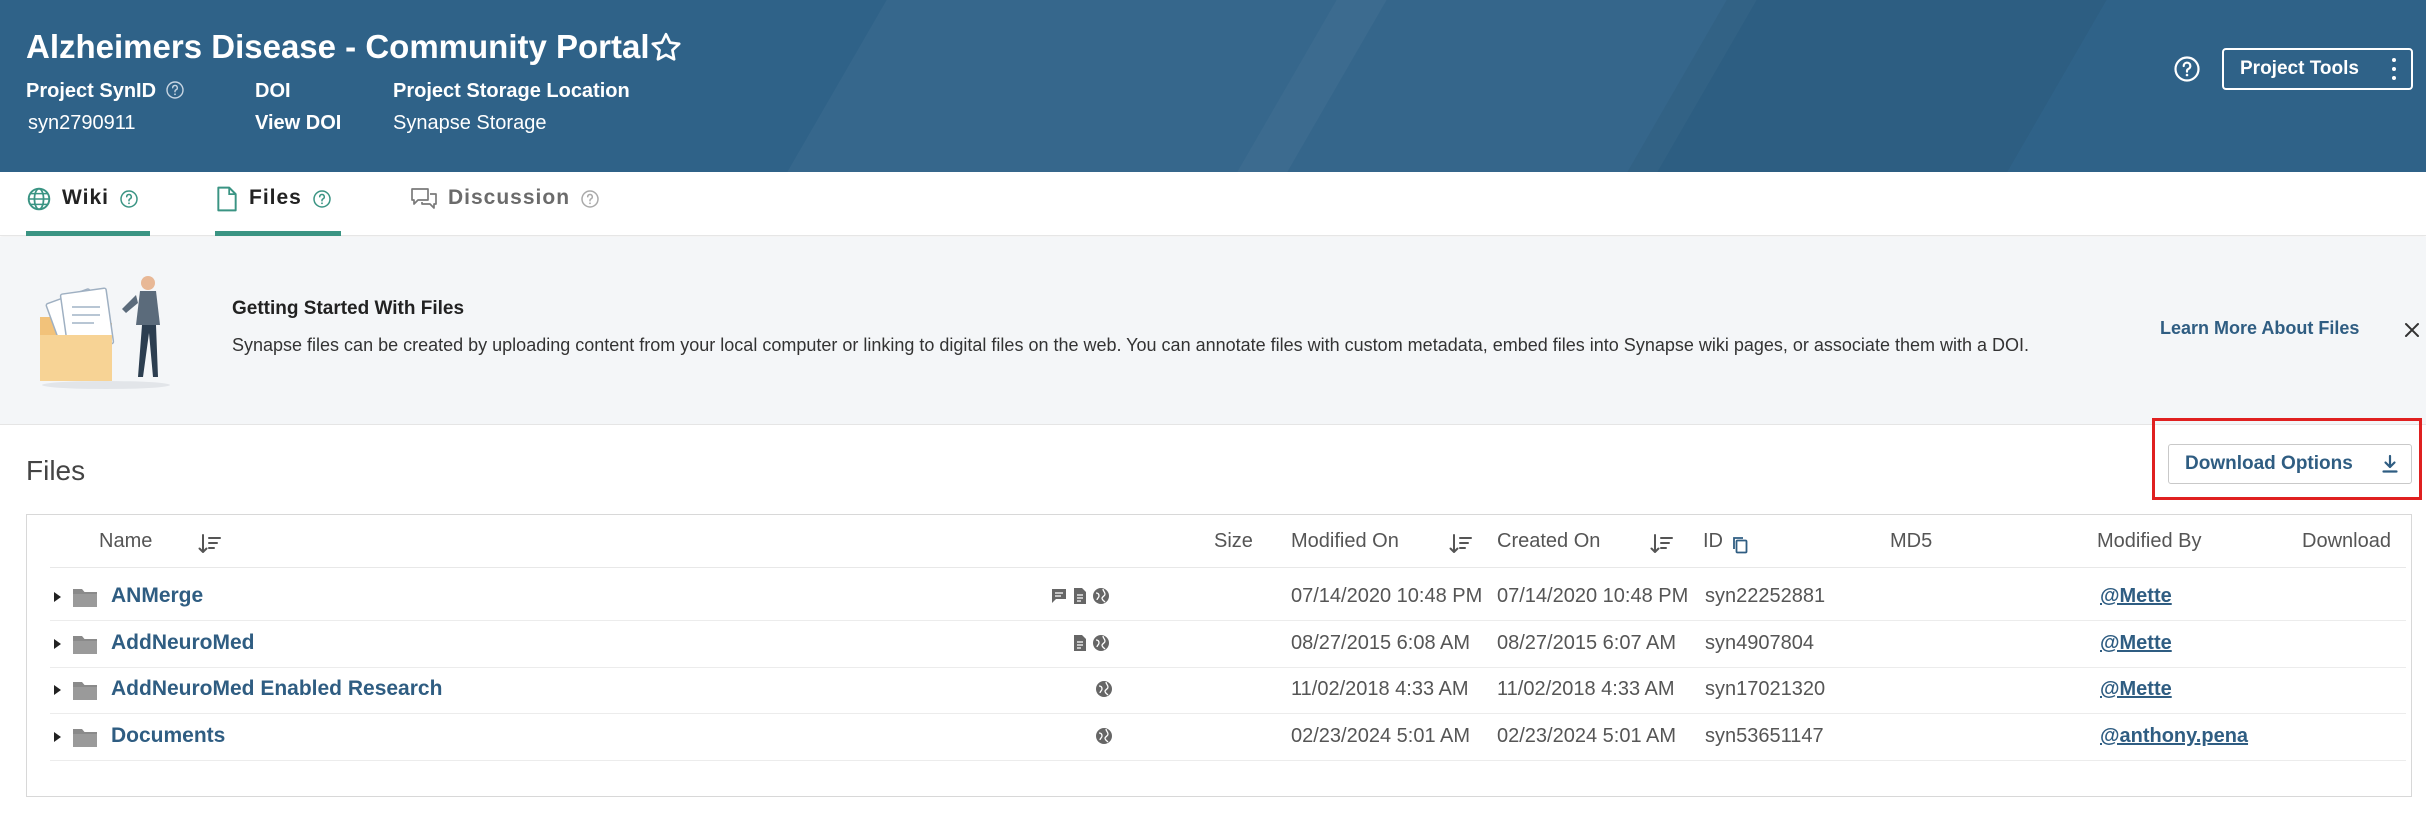  Describe the element at coordinates (1765, 596) in the screenshot. I see `id-value: syn22252881` at that location.